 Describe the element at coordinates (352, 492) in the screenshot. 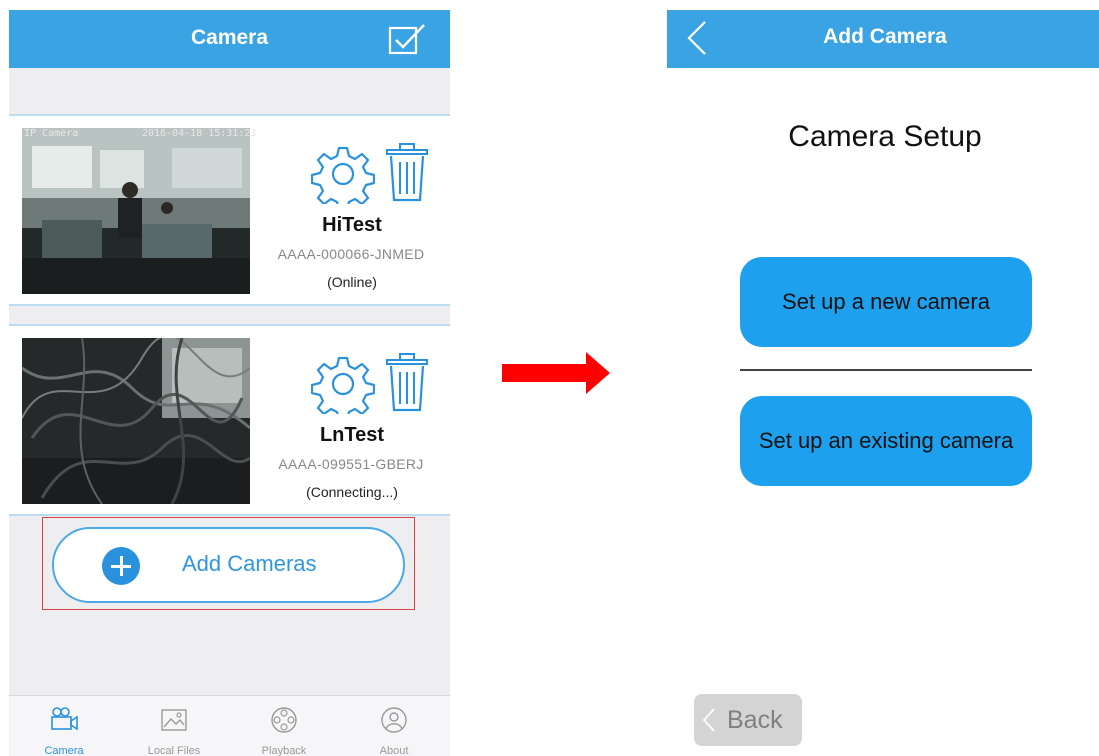

I see `camera-status: (Connecting...)` at that location.